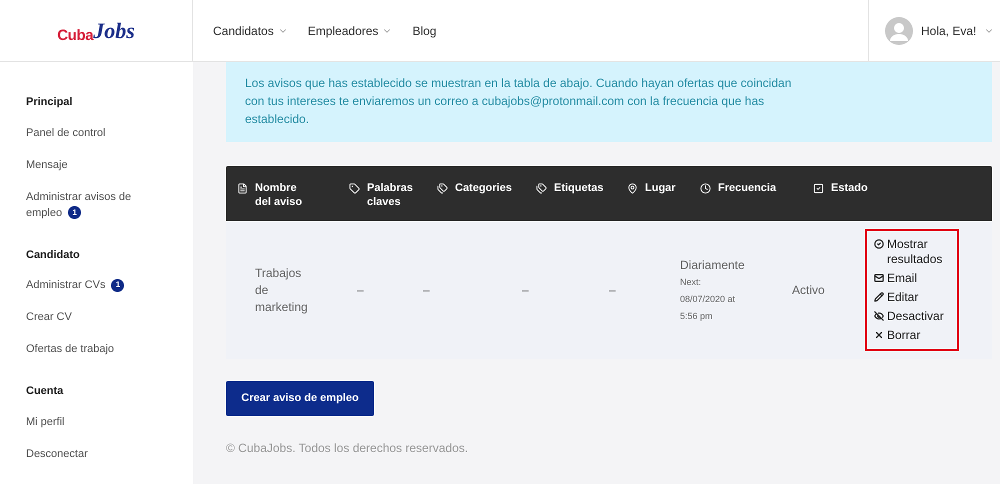 This screenshot has width=1000, height=484. What do you see at coordinates (809, 290) in the screenshot?
I see `status-text: Activo` at bounding box center [809, 290].